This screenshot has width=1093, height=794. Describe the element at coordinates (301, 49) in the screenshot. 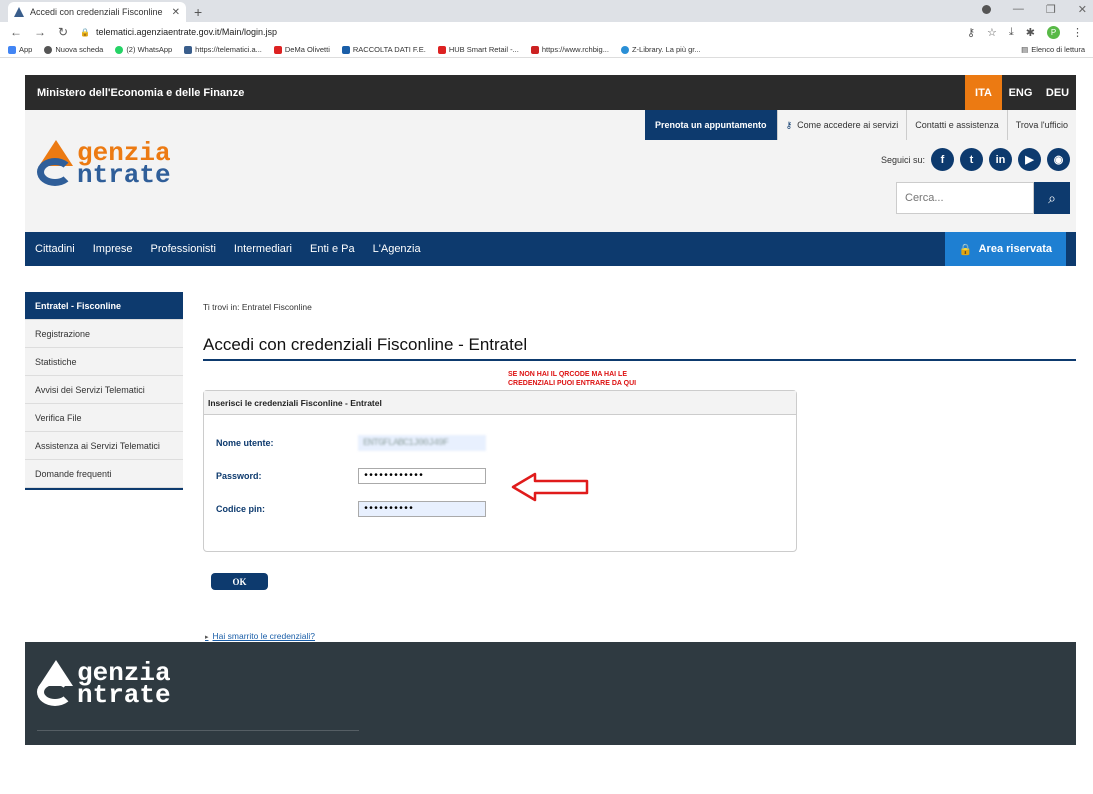

I see `bookmark-item: DeMa Olivetti` at that location.